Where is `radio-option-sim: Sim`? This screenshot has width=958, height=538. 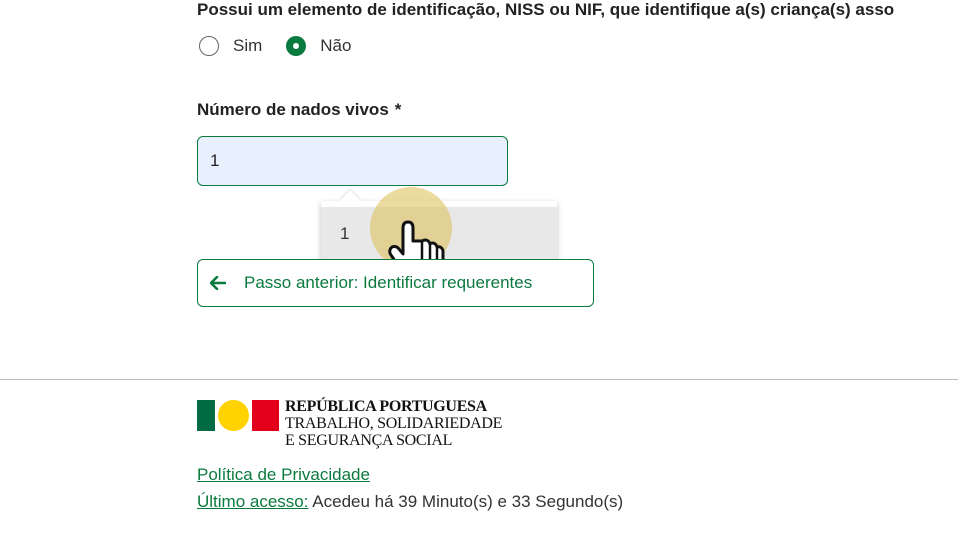
radio-option-sim: Sim is located at coordinates (230, 46).